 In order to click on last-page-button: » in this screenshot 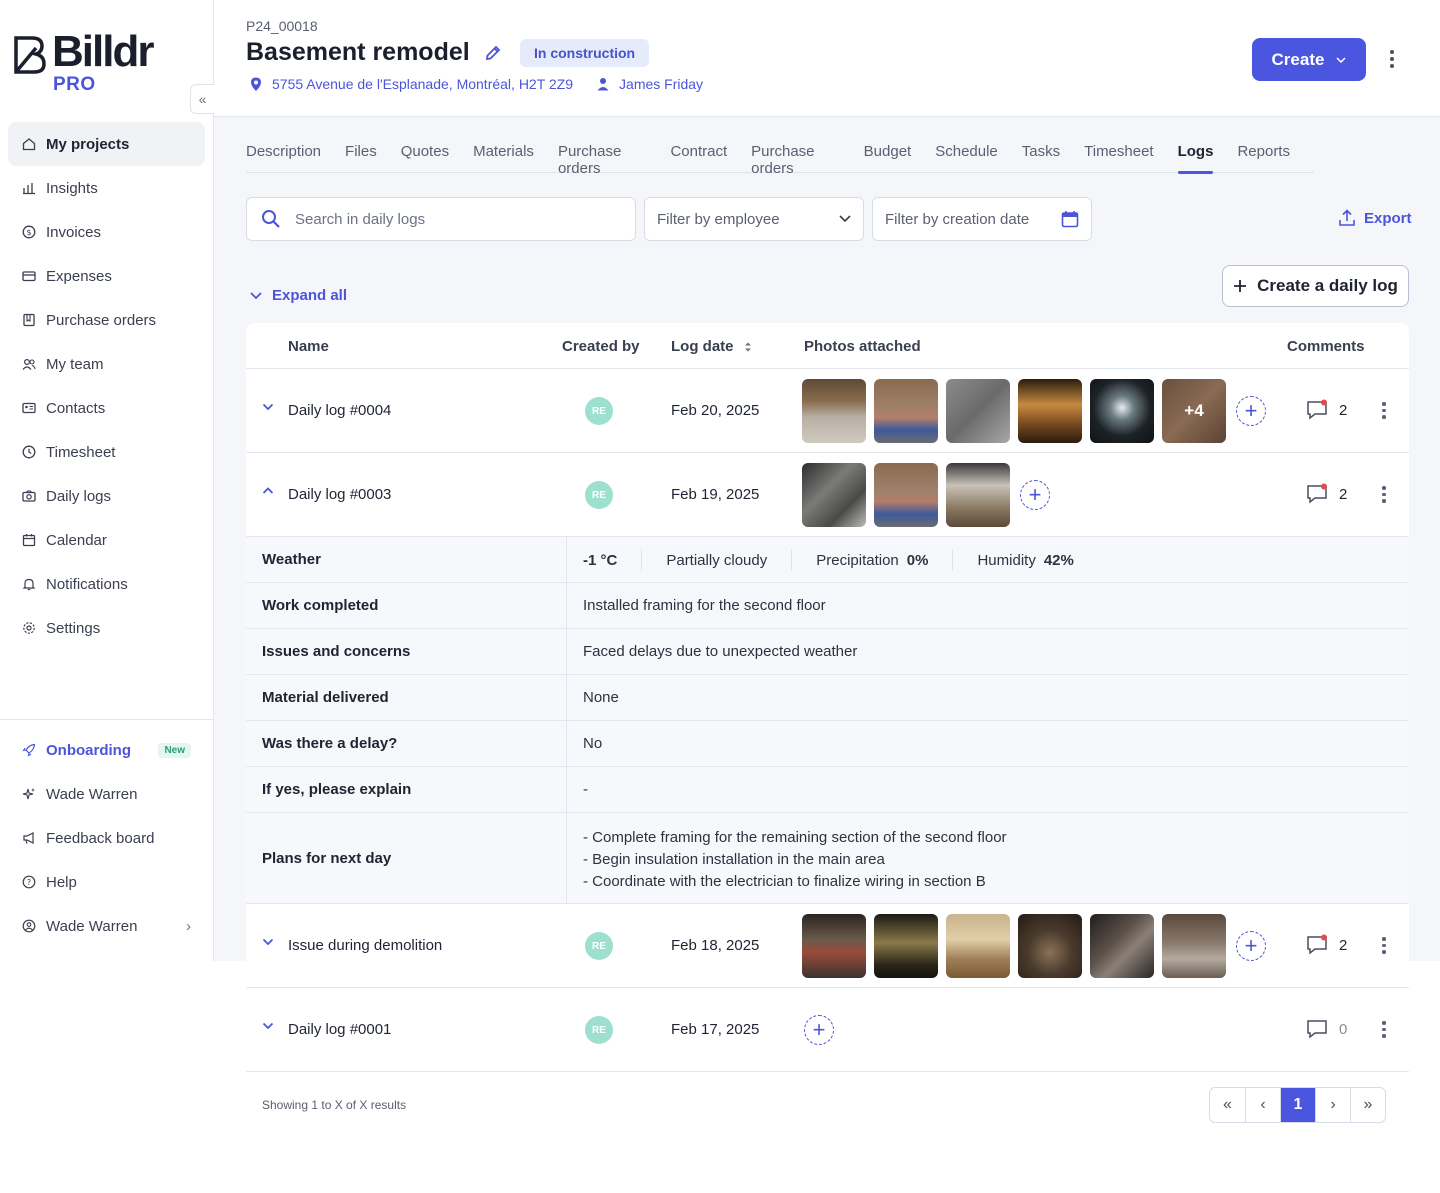, I will do `click(1367, 1105)`.